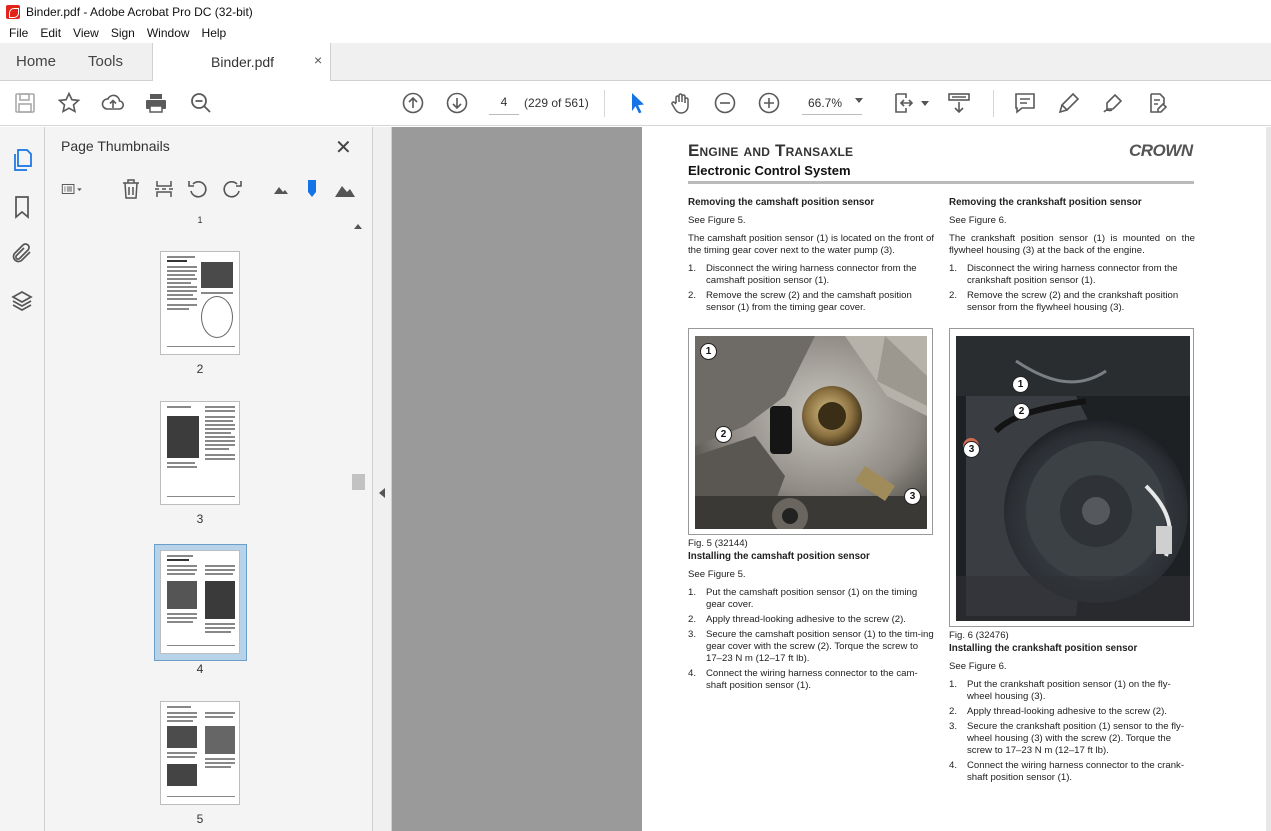 Image resolution: width=1271 pixels, height=831 pixels. What do you see at coordinates (343, 147) in the screenshot?
I see `close-panel-icon: ✕` at bounding box center [343, 147].